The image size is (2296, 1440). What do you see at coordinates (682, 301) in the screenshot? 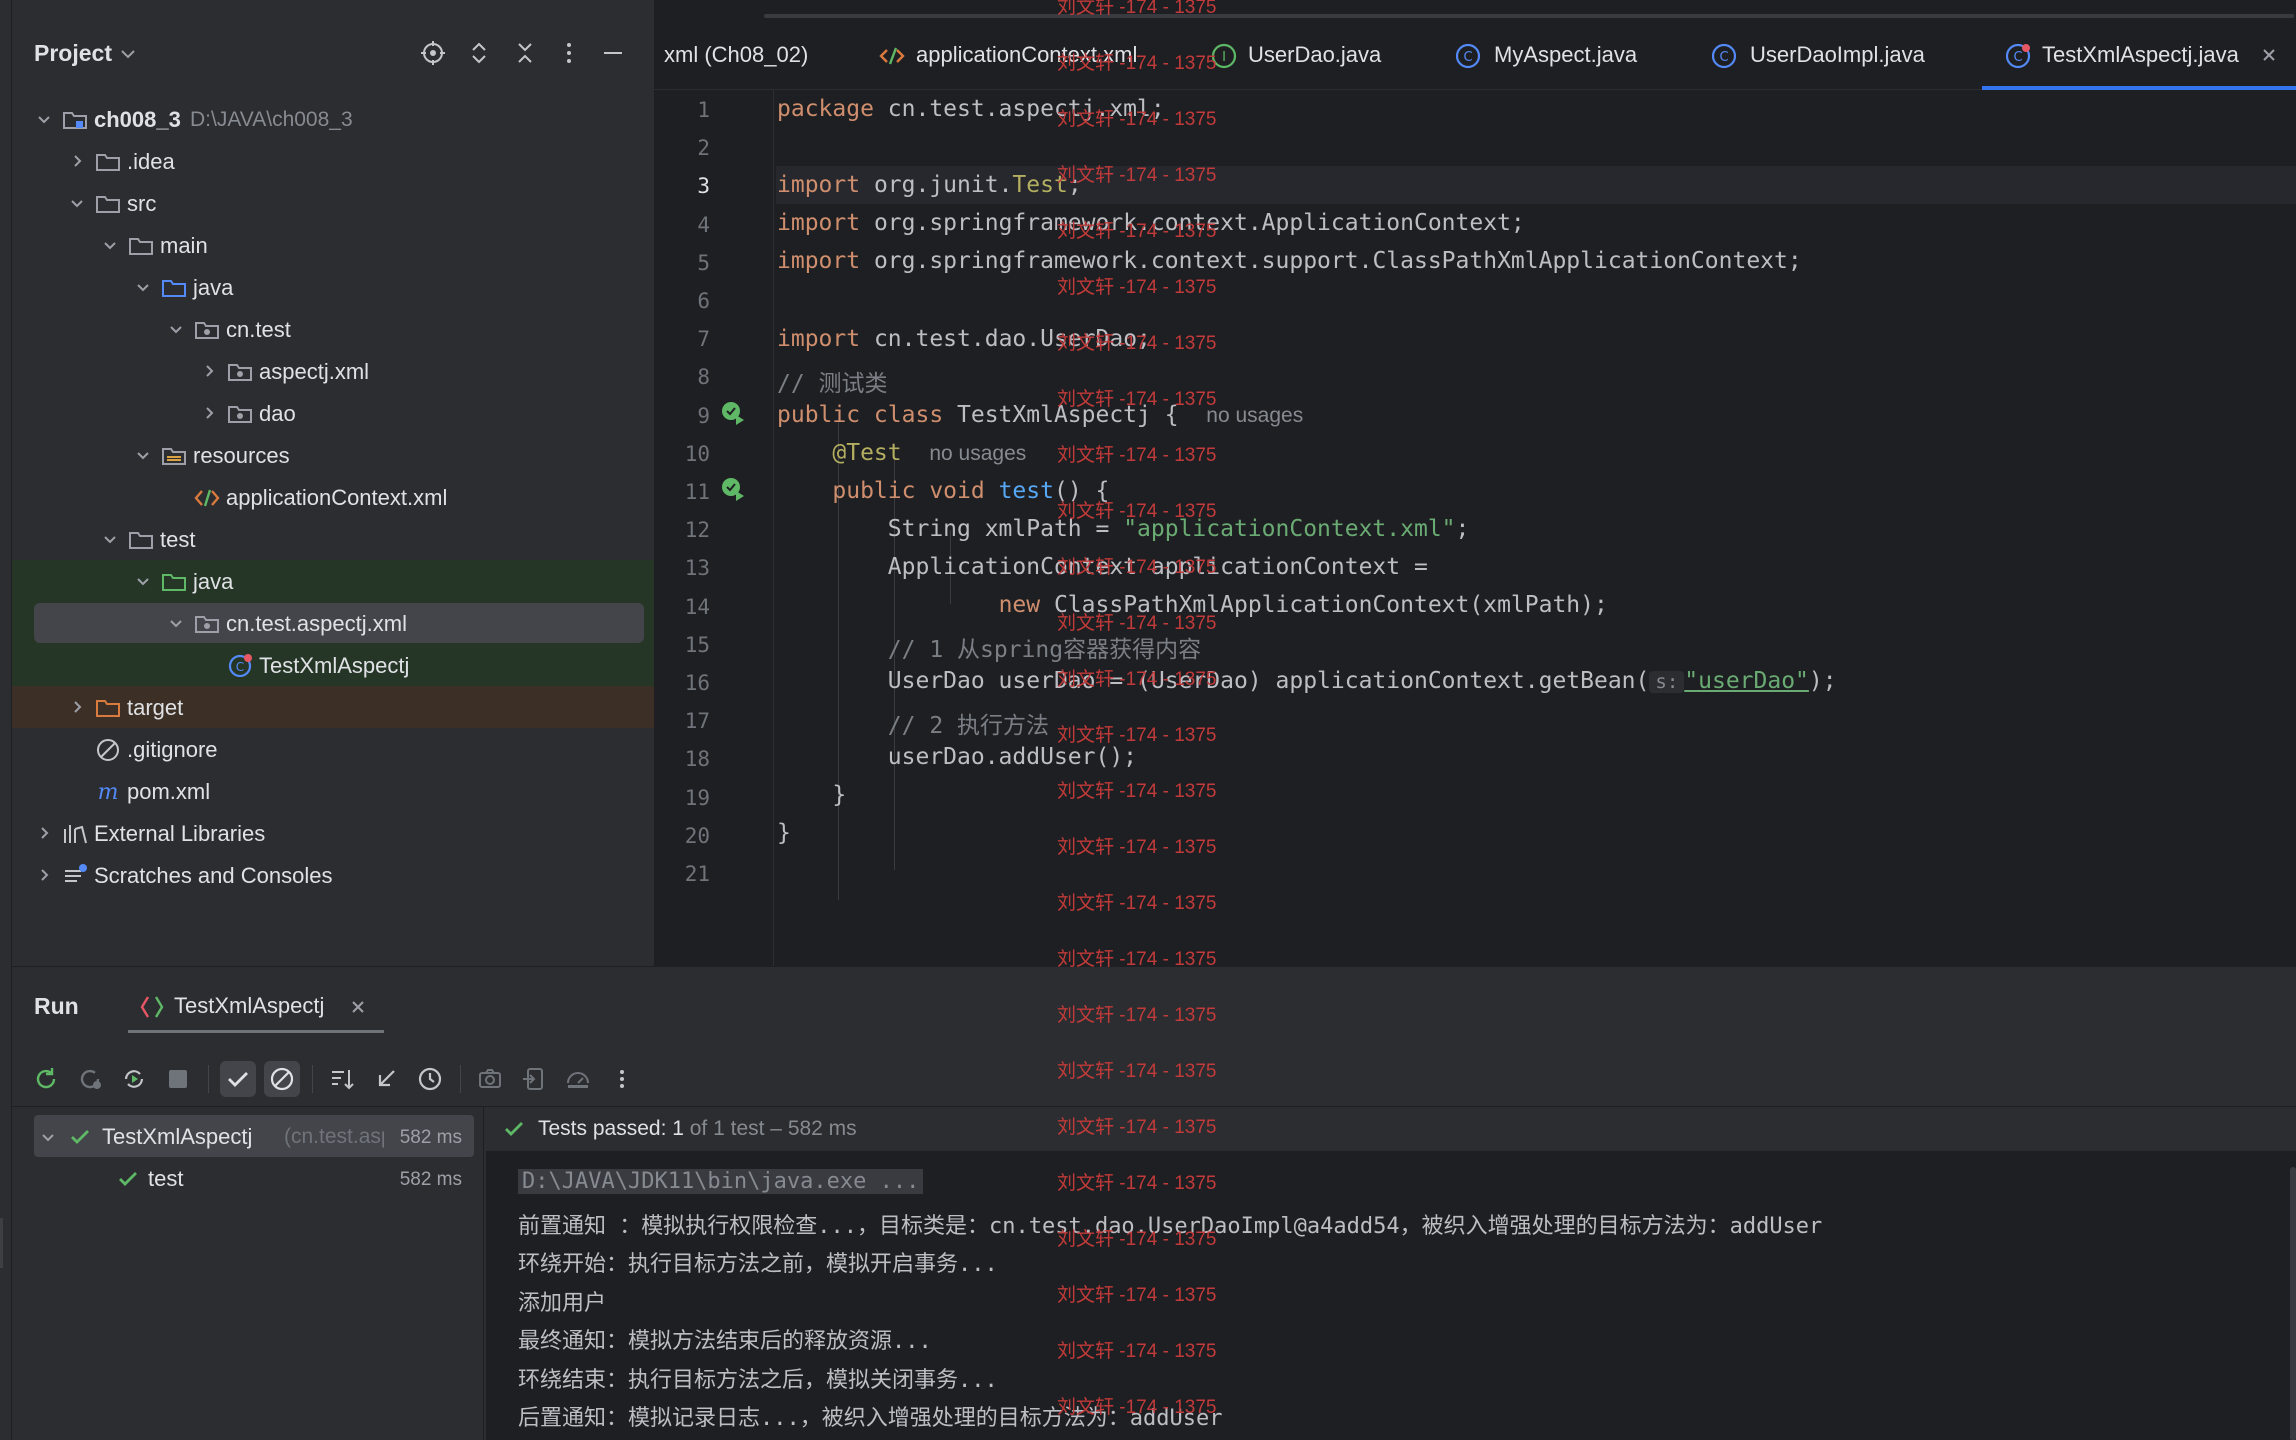
I see `line-number: 6` at bounding box center [682, 301].